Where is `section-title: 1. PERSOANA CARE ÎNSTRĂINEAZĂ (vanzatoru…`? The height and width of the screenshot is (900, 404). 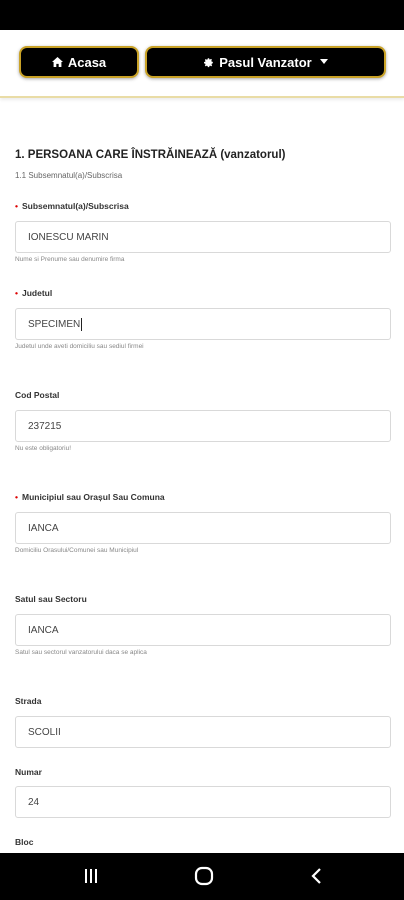 section-title: 1. PERSOANA CARE ÎNSTRĂINEAZĂ (vanzatoru… is located at coordinates (150, 155).